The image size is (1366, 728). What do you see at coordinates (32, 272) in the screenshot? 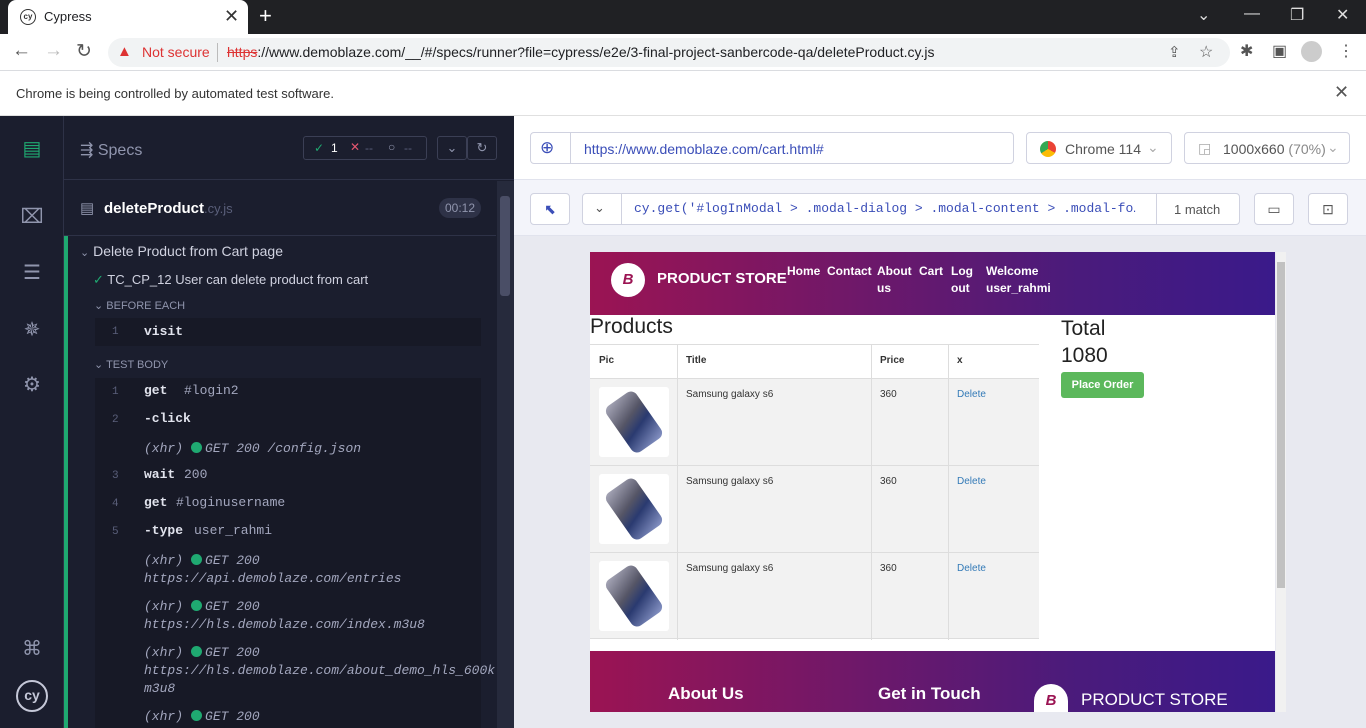
I see `runs-nav-icon: ☰` at bounding box center [32, 272].